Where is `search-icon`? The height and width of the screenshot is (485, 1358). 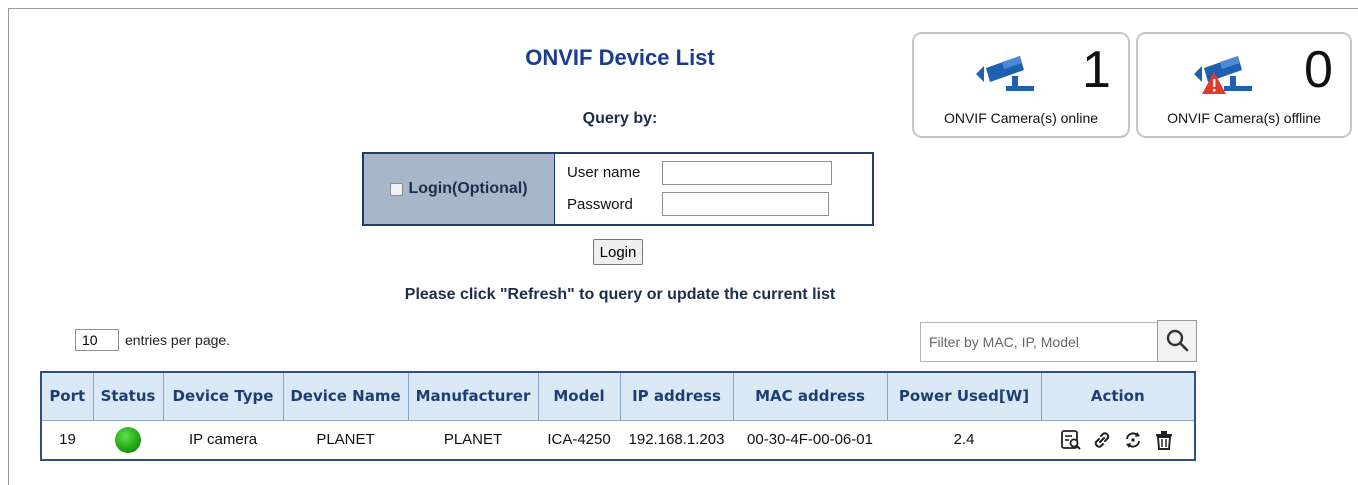
search-icon is located at coordinates (1177, 341).